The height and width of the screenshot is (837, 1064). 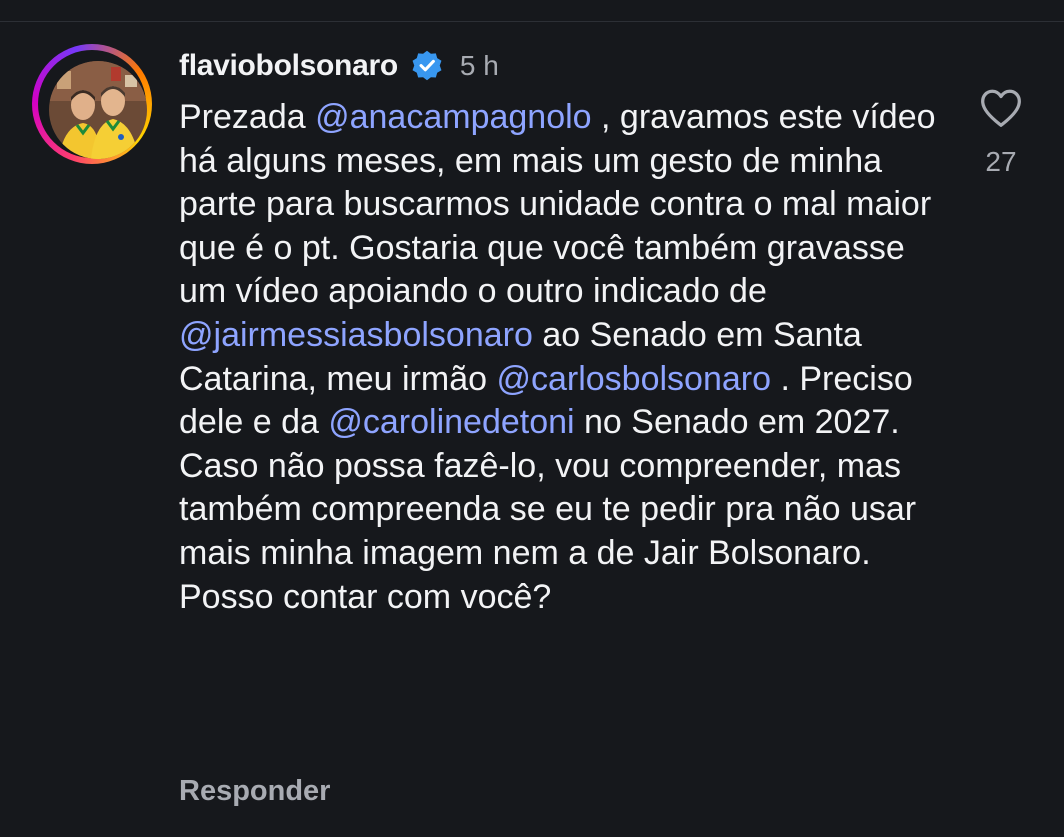 I want to click on like-column: 27, so click(x=1001, y=132).